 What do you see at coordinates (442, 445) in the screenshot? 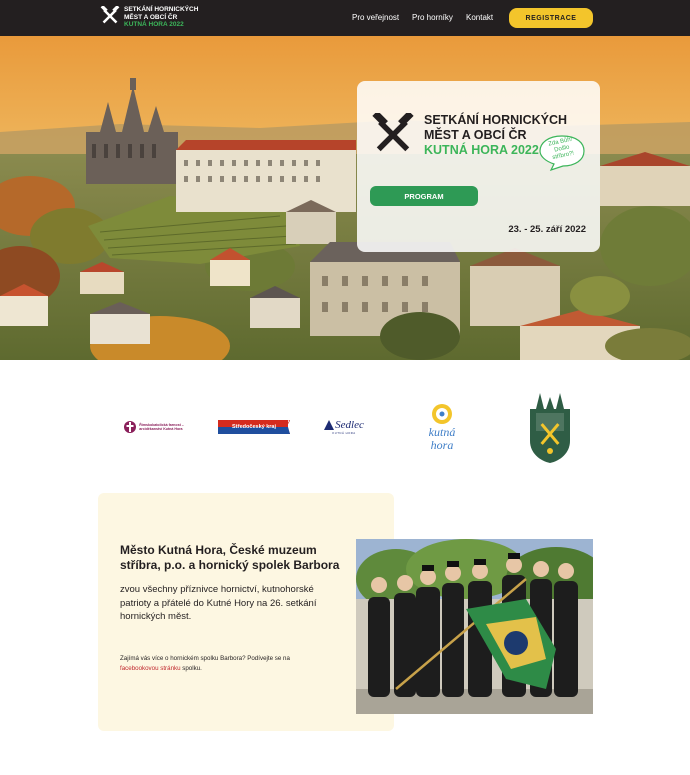
I see `kutna-hora-word: hora` at bounding box center [442, 445].